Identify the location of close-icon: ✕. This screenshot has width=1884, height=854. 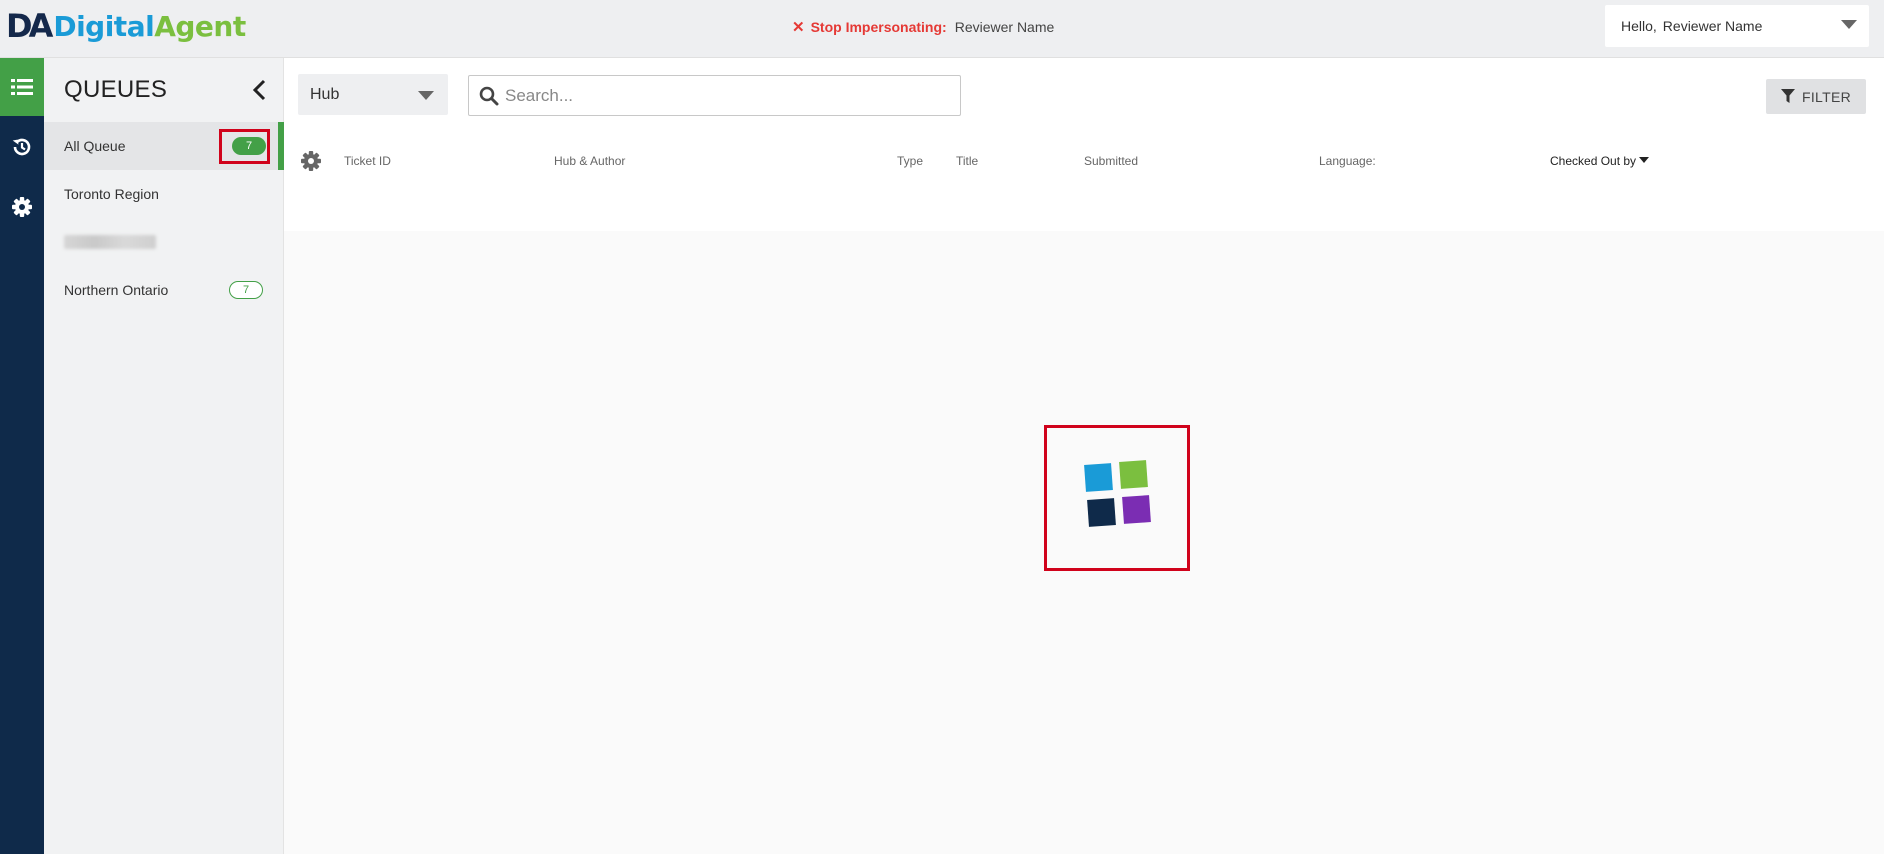
(798, 27).